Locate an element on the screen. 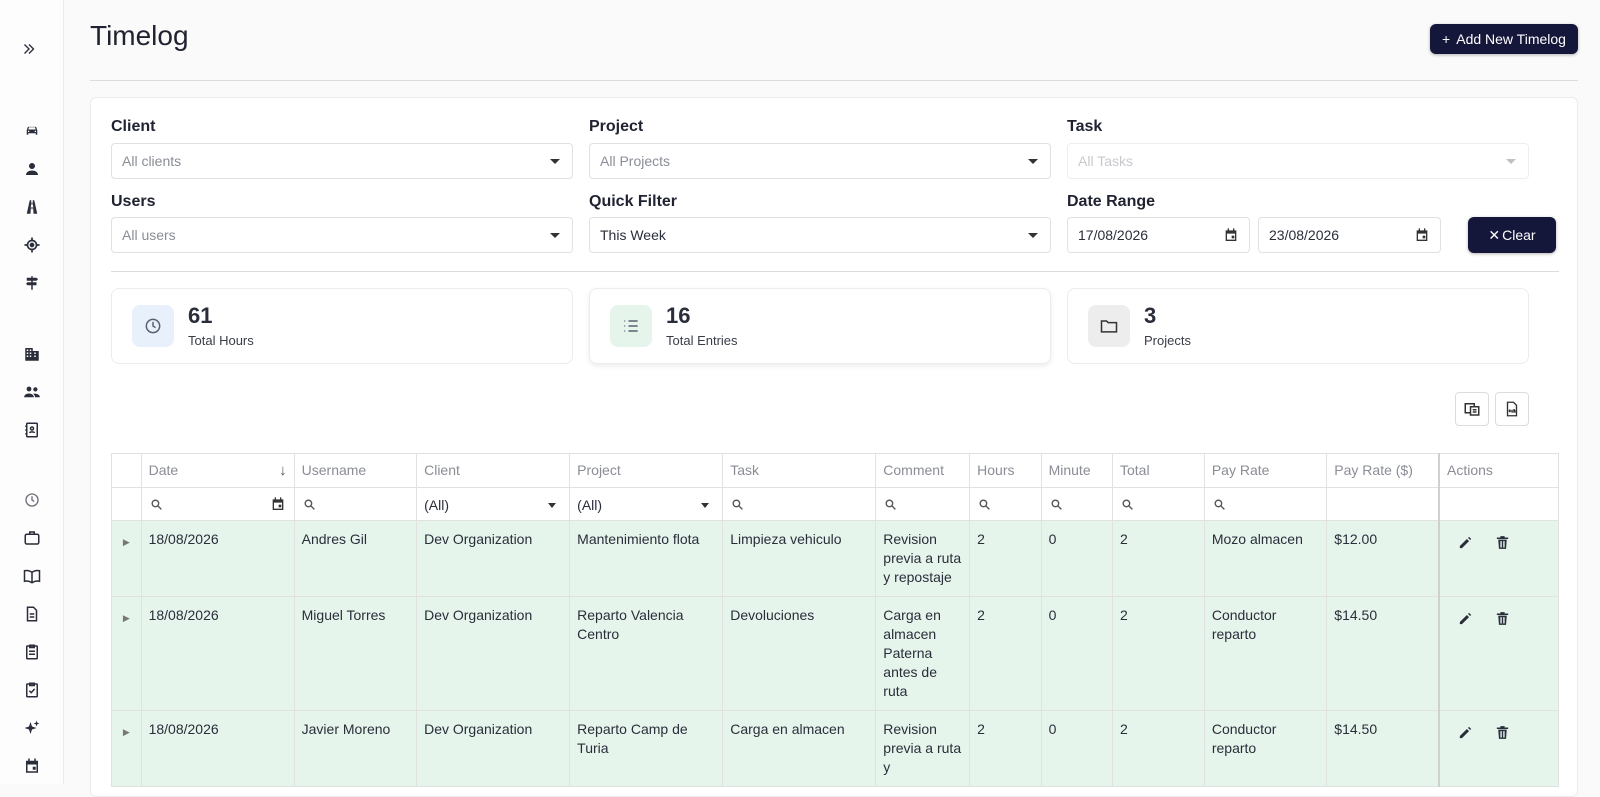 This screenshot has width=1600, height=797. road-icon is located at coordinates (32, 207).